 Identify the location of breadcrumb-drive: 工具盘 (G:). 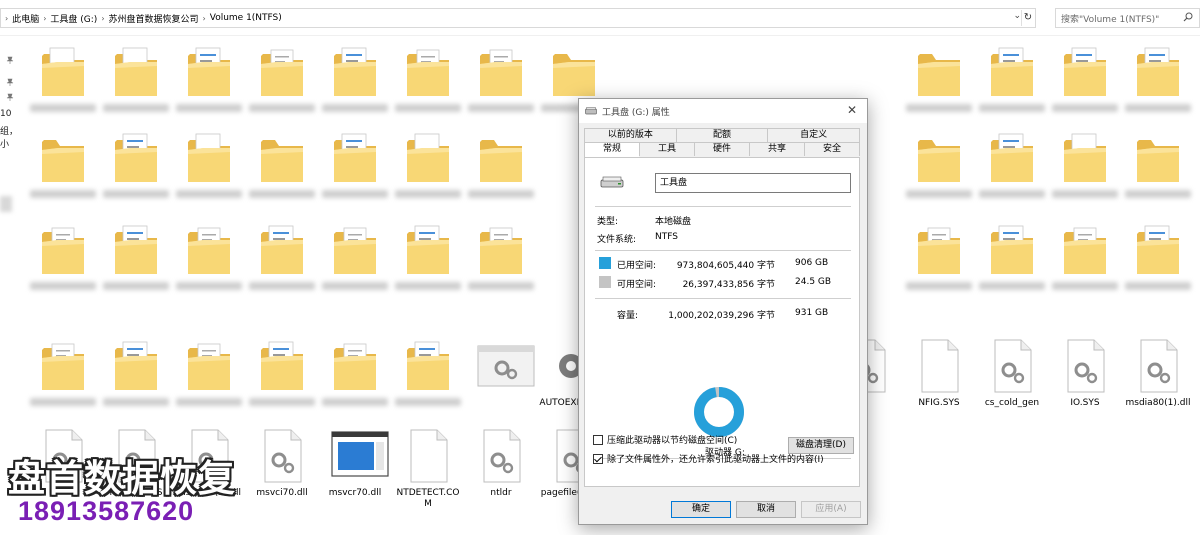
(73, 18).